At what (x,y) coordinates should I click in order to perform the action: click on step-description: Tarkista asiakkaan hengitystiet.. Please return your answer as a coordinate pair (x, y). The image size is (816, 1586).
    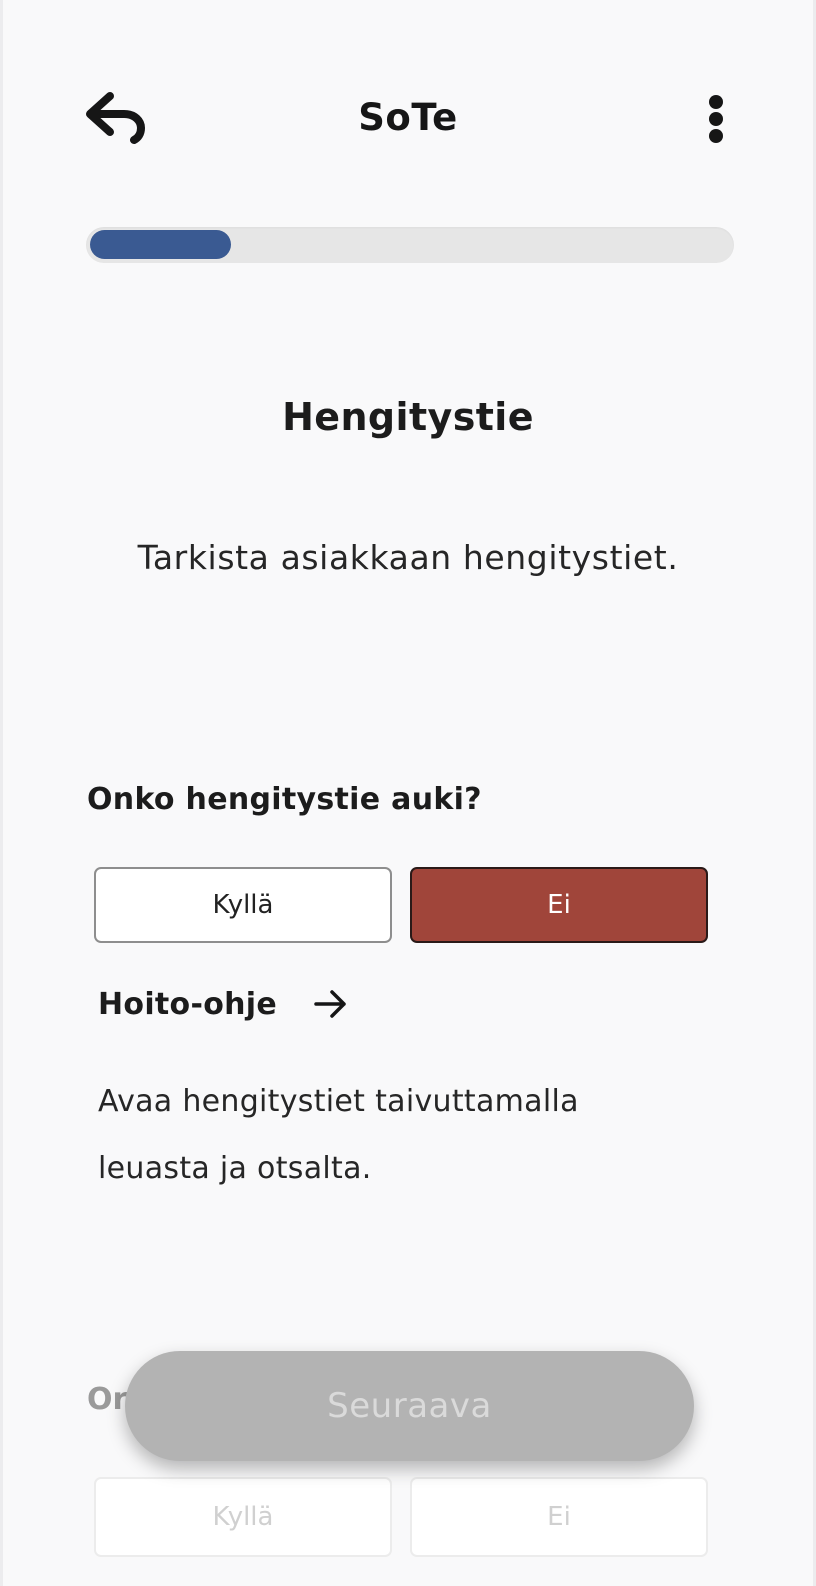
    Looking at the image, I should click on (408, 557).